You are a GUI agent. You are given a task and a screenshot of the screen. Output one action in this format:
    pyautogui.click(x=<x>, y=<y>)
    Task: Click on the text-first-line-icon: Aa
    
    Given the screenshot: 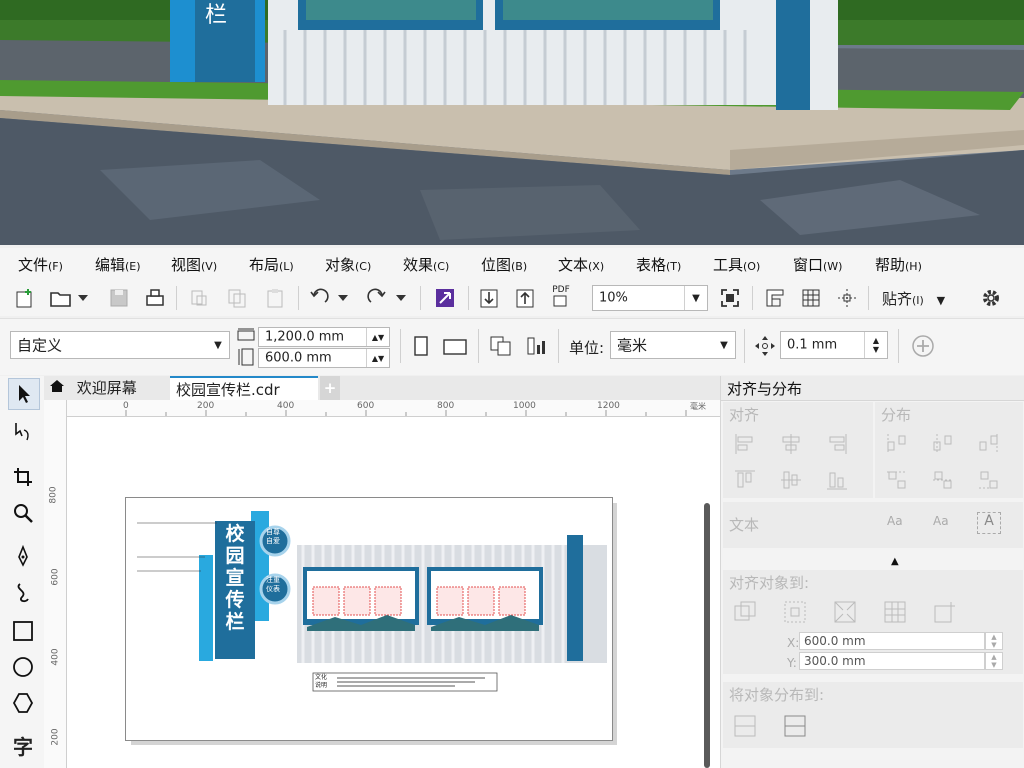 What is the action you would take?
    pyautogui.click(x=941, y=521)
    